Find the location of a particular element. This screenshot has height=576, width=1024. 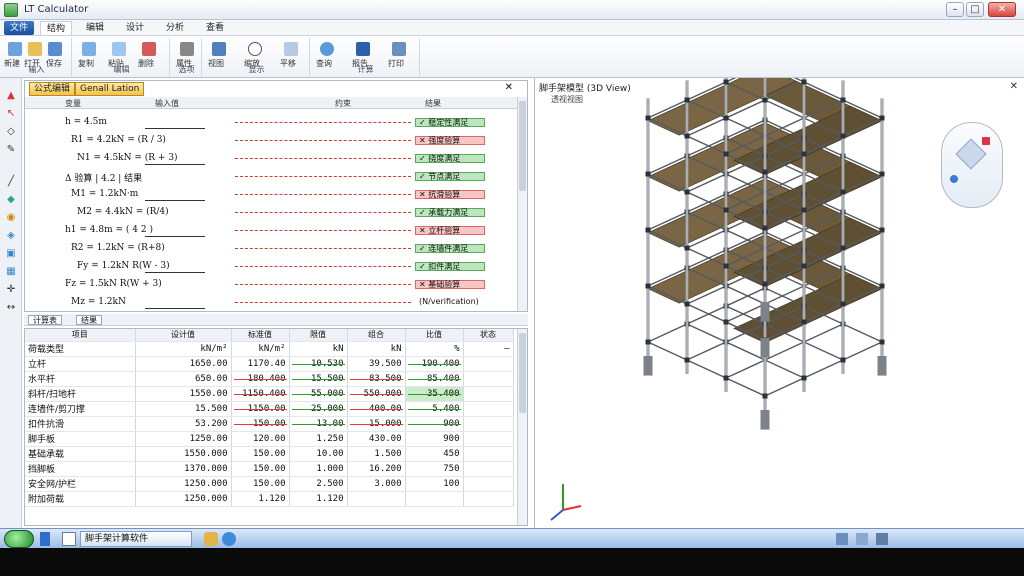

table-row: 脚手板 1250.00 120.00 1.250 430.00 900 is located at coordinates (269, 439).